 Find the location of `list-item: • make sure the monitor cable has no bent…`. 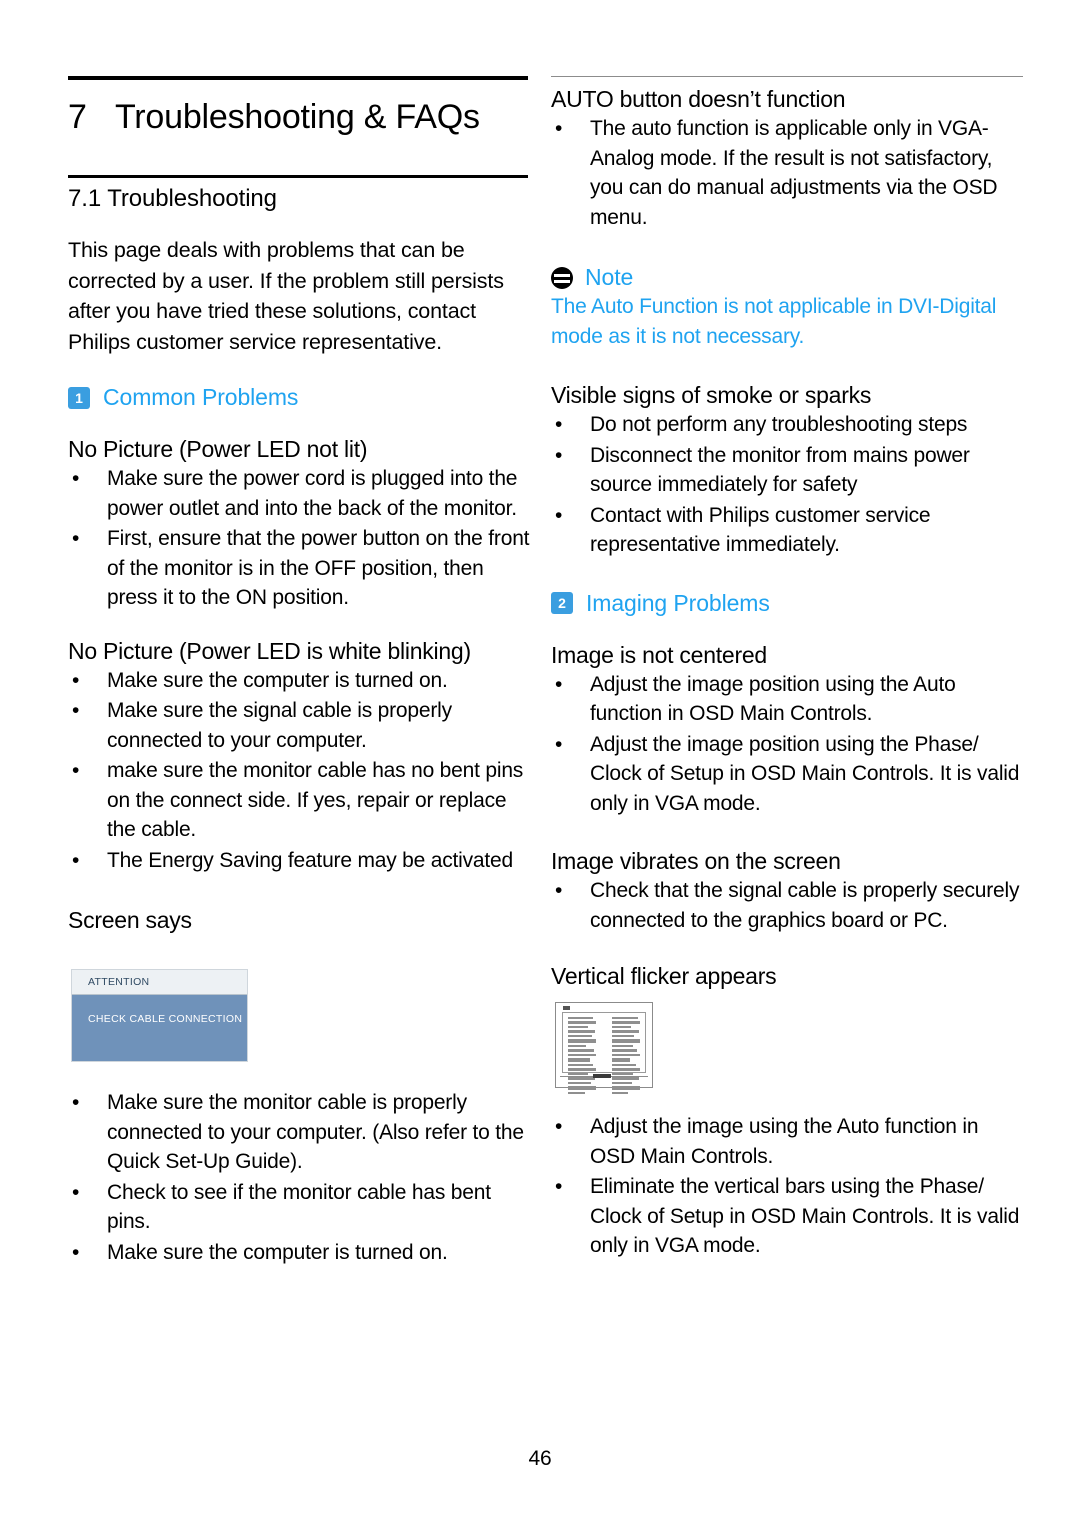

list-item: • make sure the monitor cable has no bent… is located at coordinates (299, 800).